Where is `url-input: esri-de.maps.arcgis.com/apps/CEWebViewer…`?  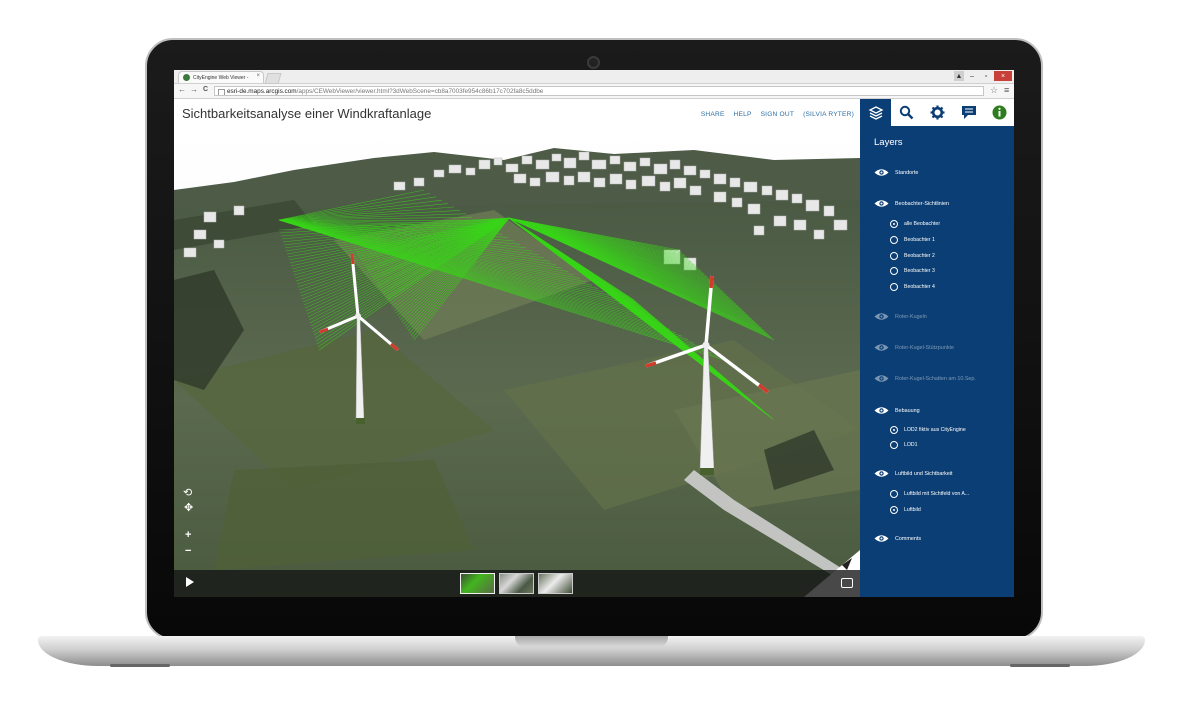 url-input: esri-de.maps.arcgis.com/apps/CEWebViewer… is located at coordinates (599, 91).